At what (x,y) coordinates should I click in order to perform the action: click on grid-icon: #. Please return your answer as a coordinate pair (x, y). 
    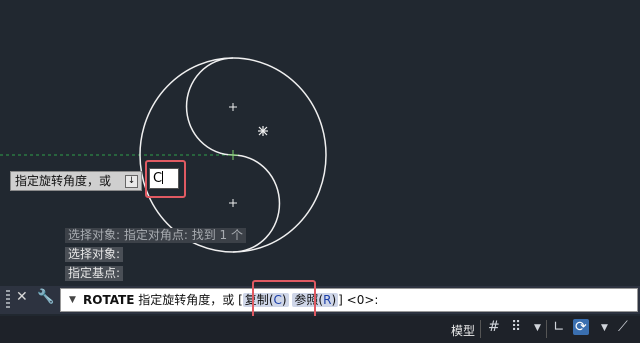
    Looking at the image, I should click on (494, 327).